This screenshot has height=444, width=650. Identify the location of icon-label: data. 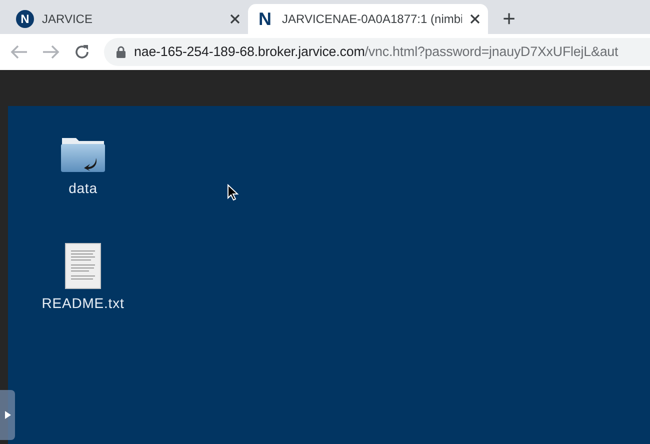
(83, 188).